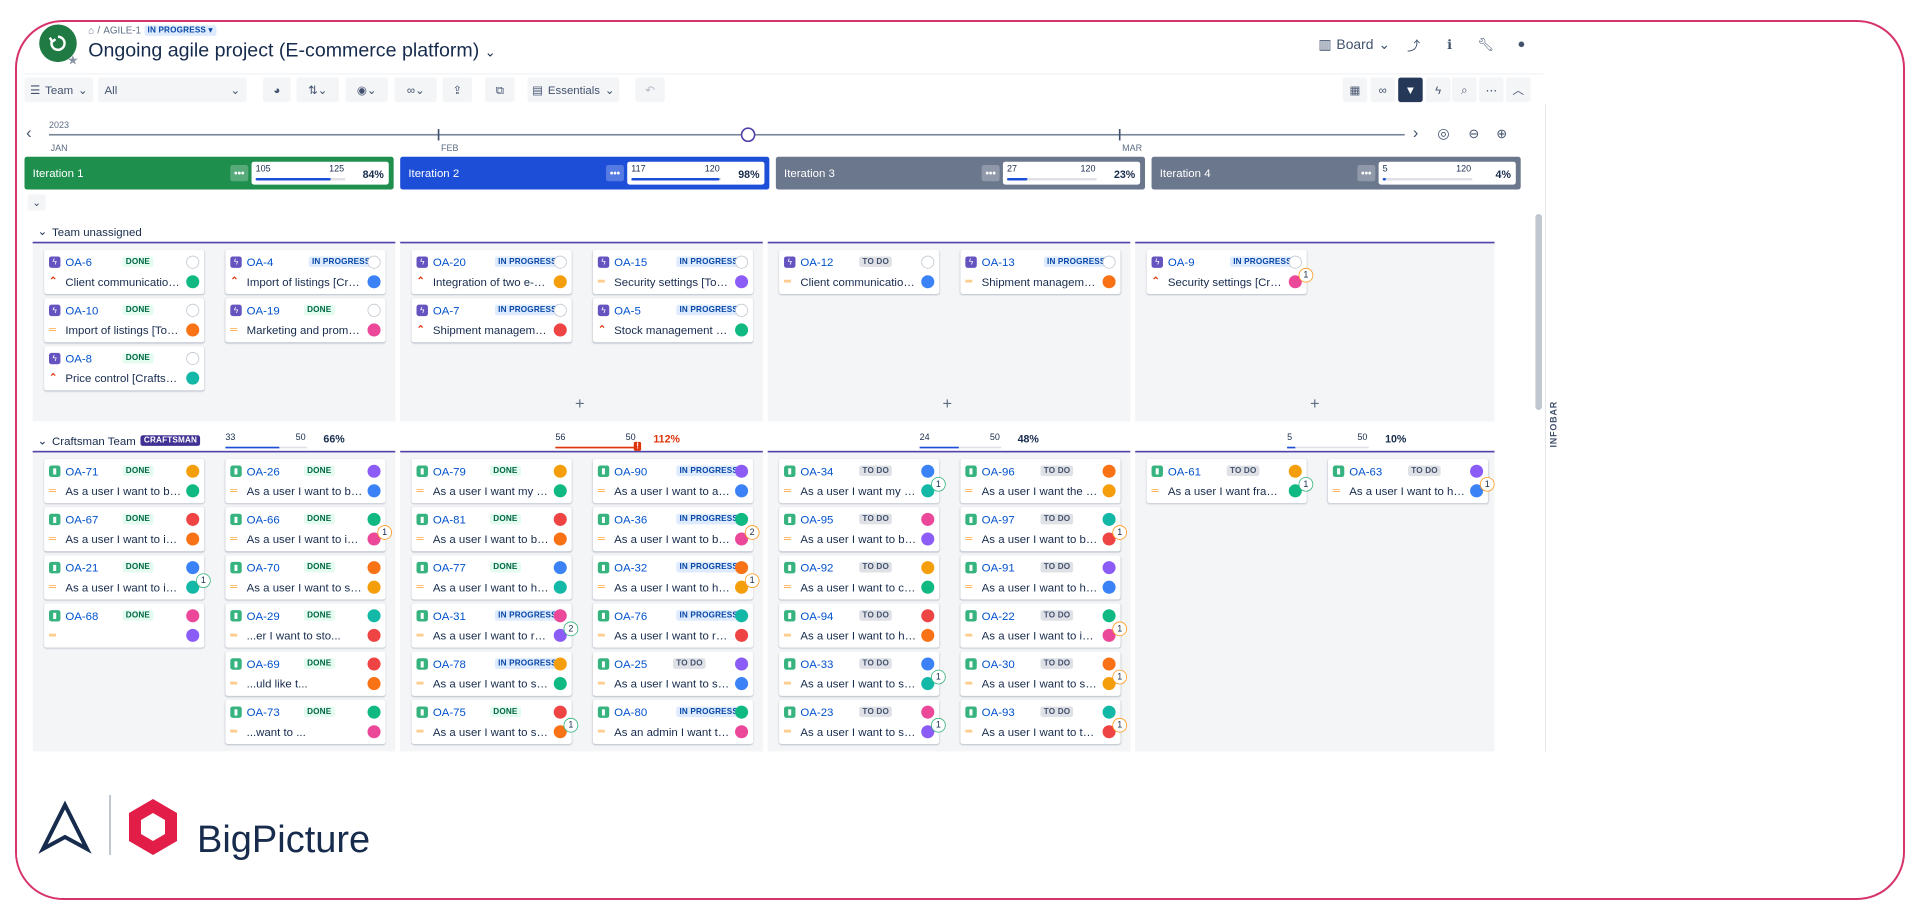 The width and height of the screenshot is (1920, 920). Describe the element at coordinates (449, 262) in the screenshot. I see `issue-key: OA-20` at that location.